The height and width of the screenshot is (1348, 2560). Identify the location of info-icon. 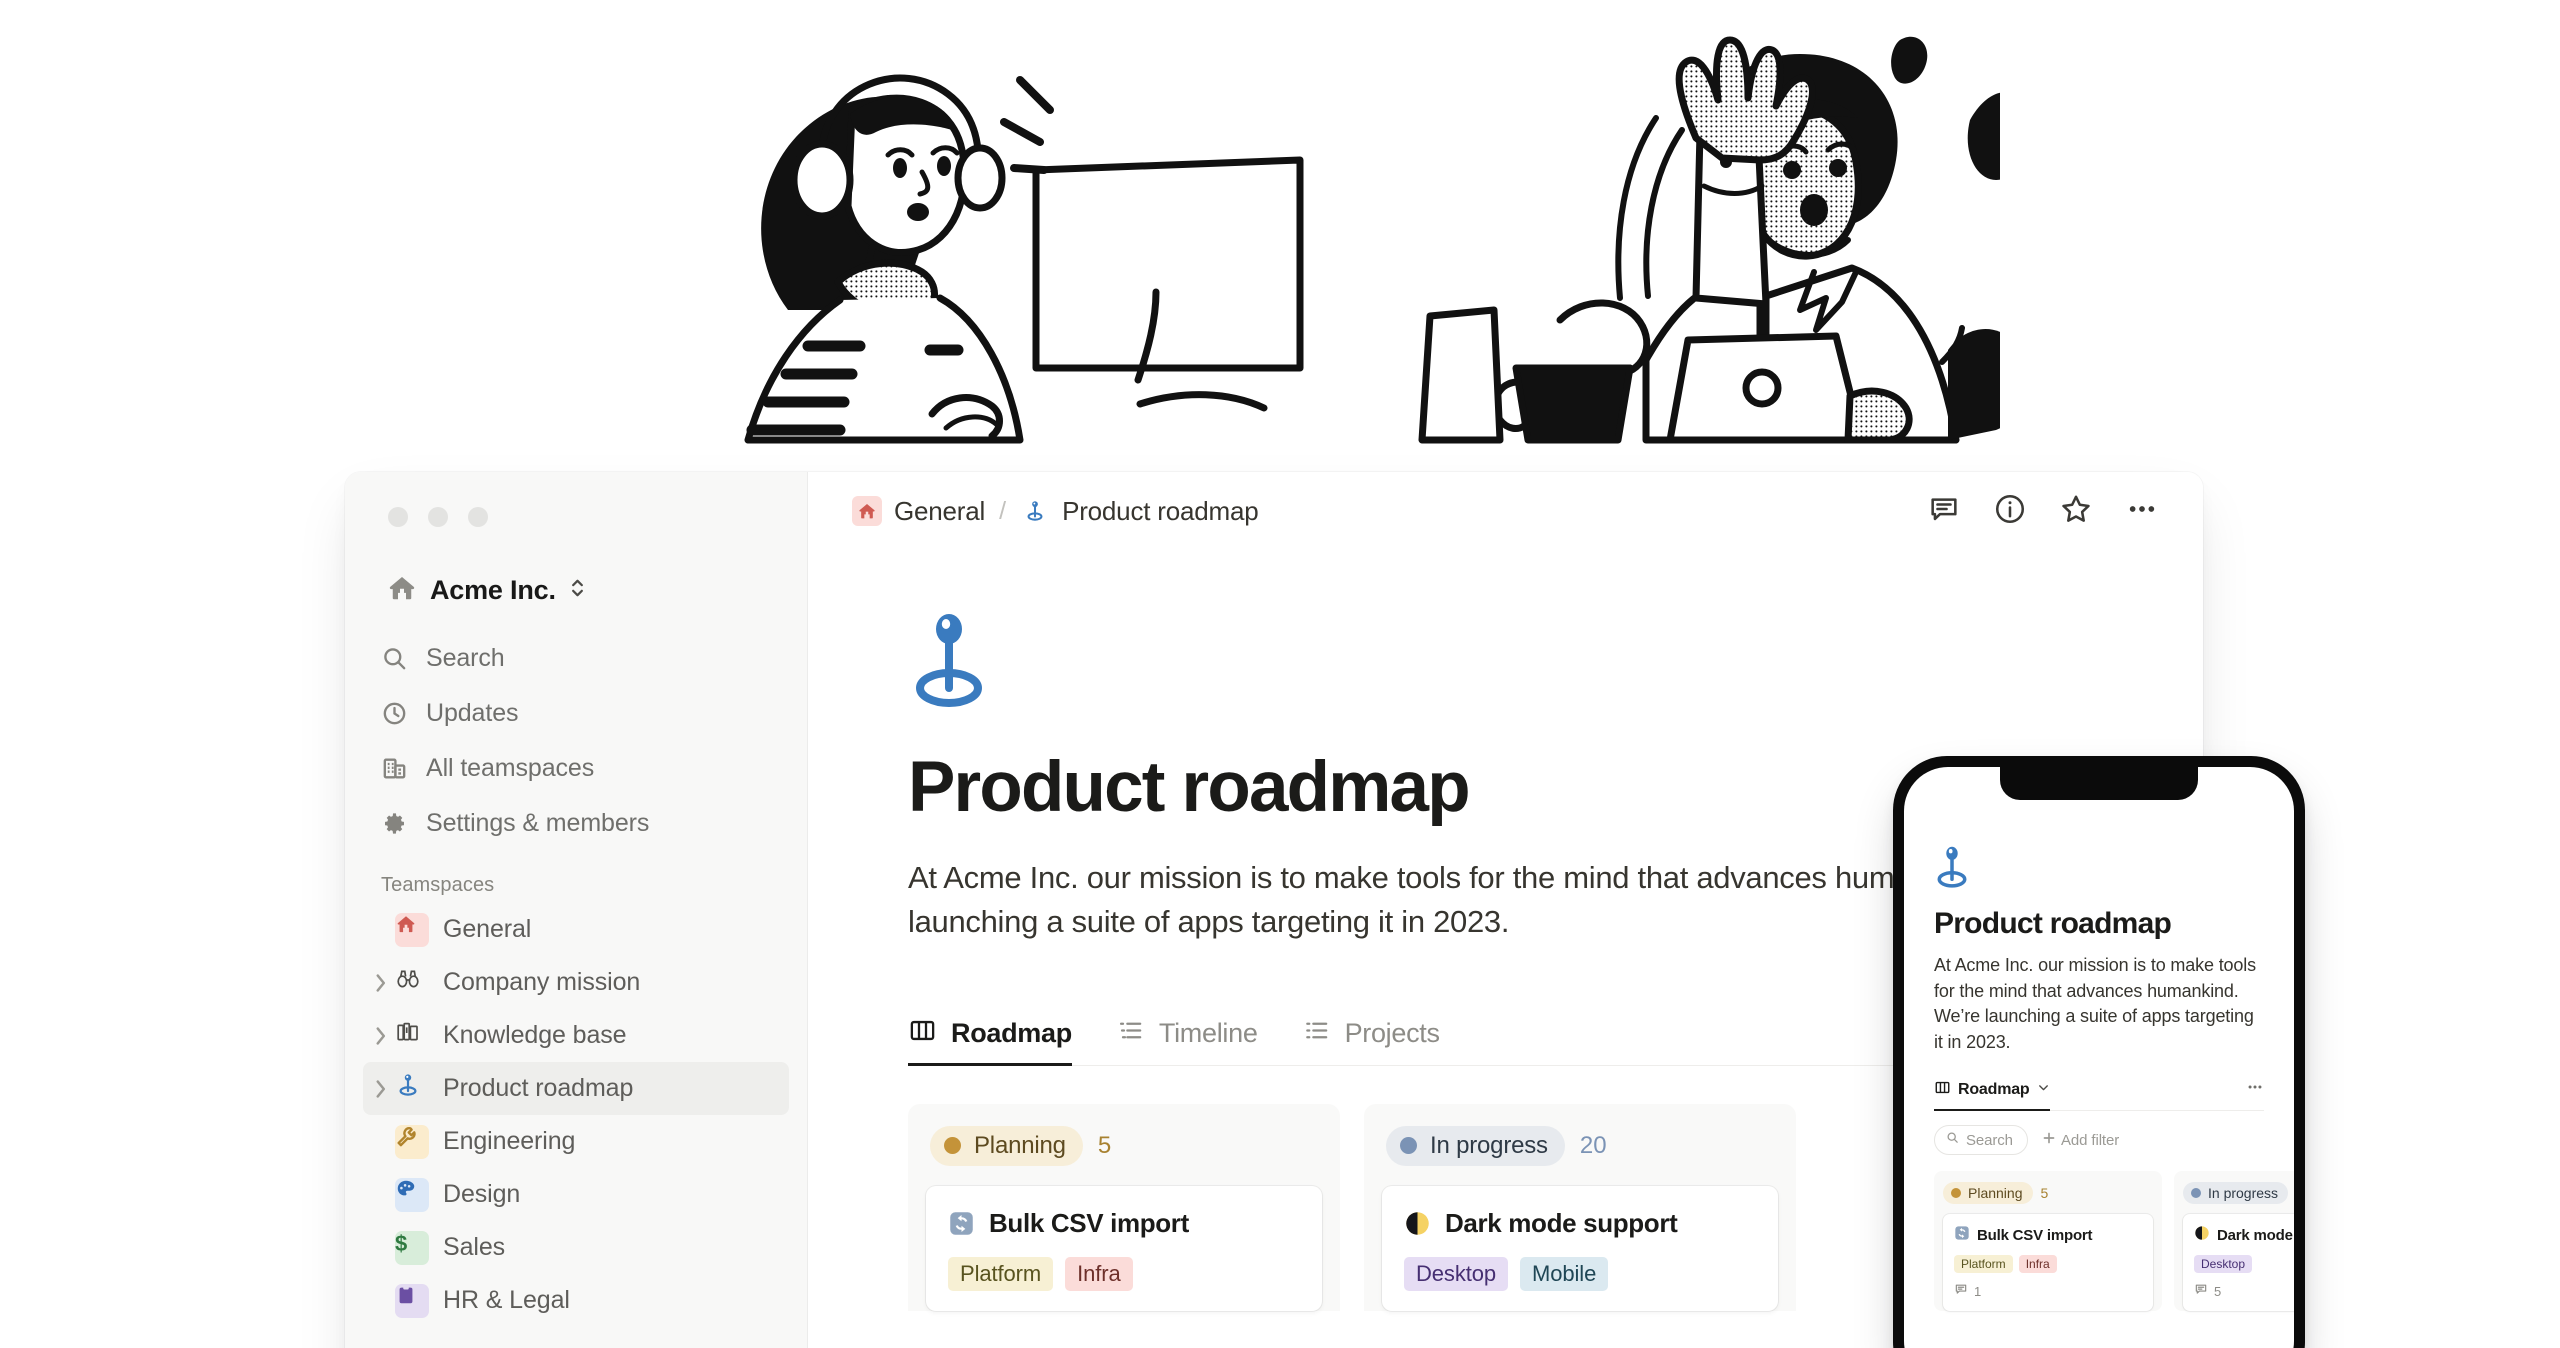
(2010, 511).